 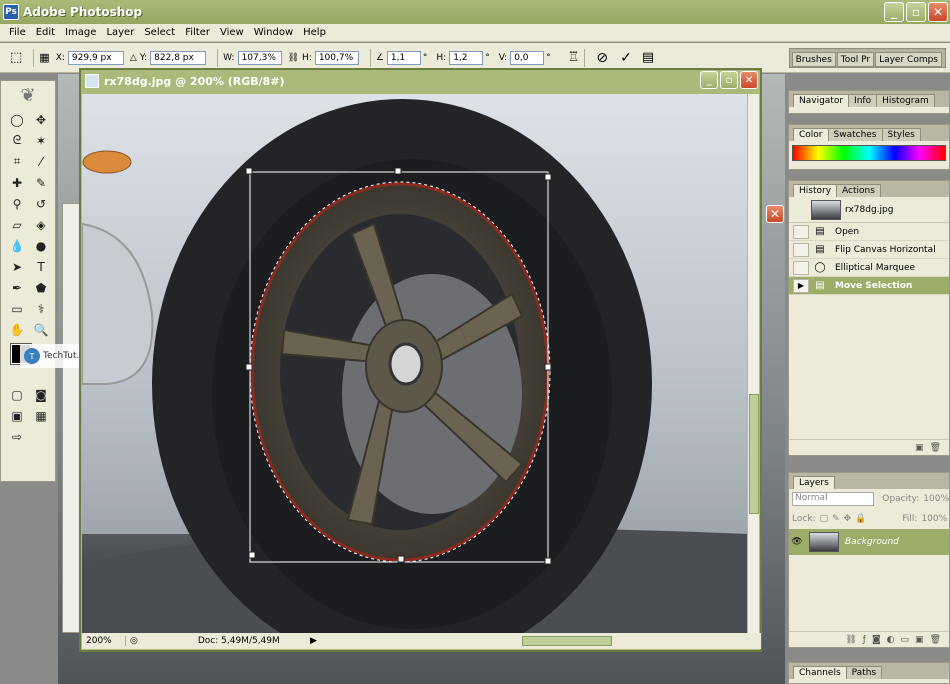 What do you see at coordinates (869, 210) in the screenshot?
I see `history-snapshot: rx78dg.jpg` at bounding box center [869, 210].